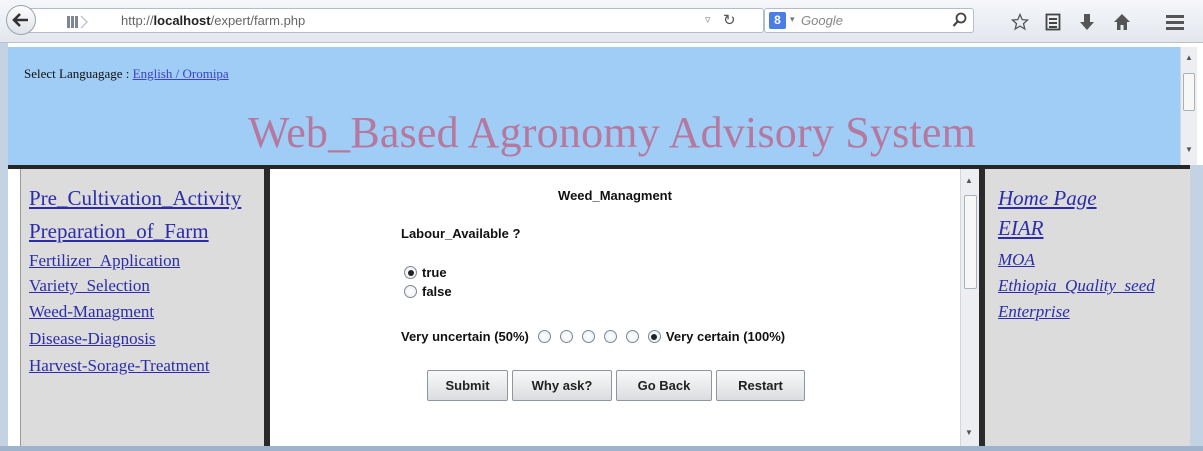  I want to click on window-frame-left, so click(4, 244).